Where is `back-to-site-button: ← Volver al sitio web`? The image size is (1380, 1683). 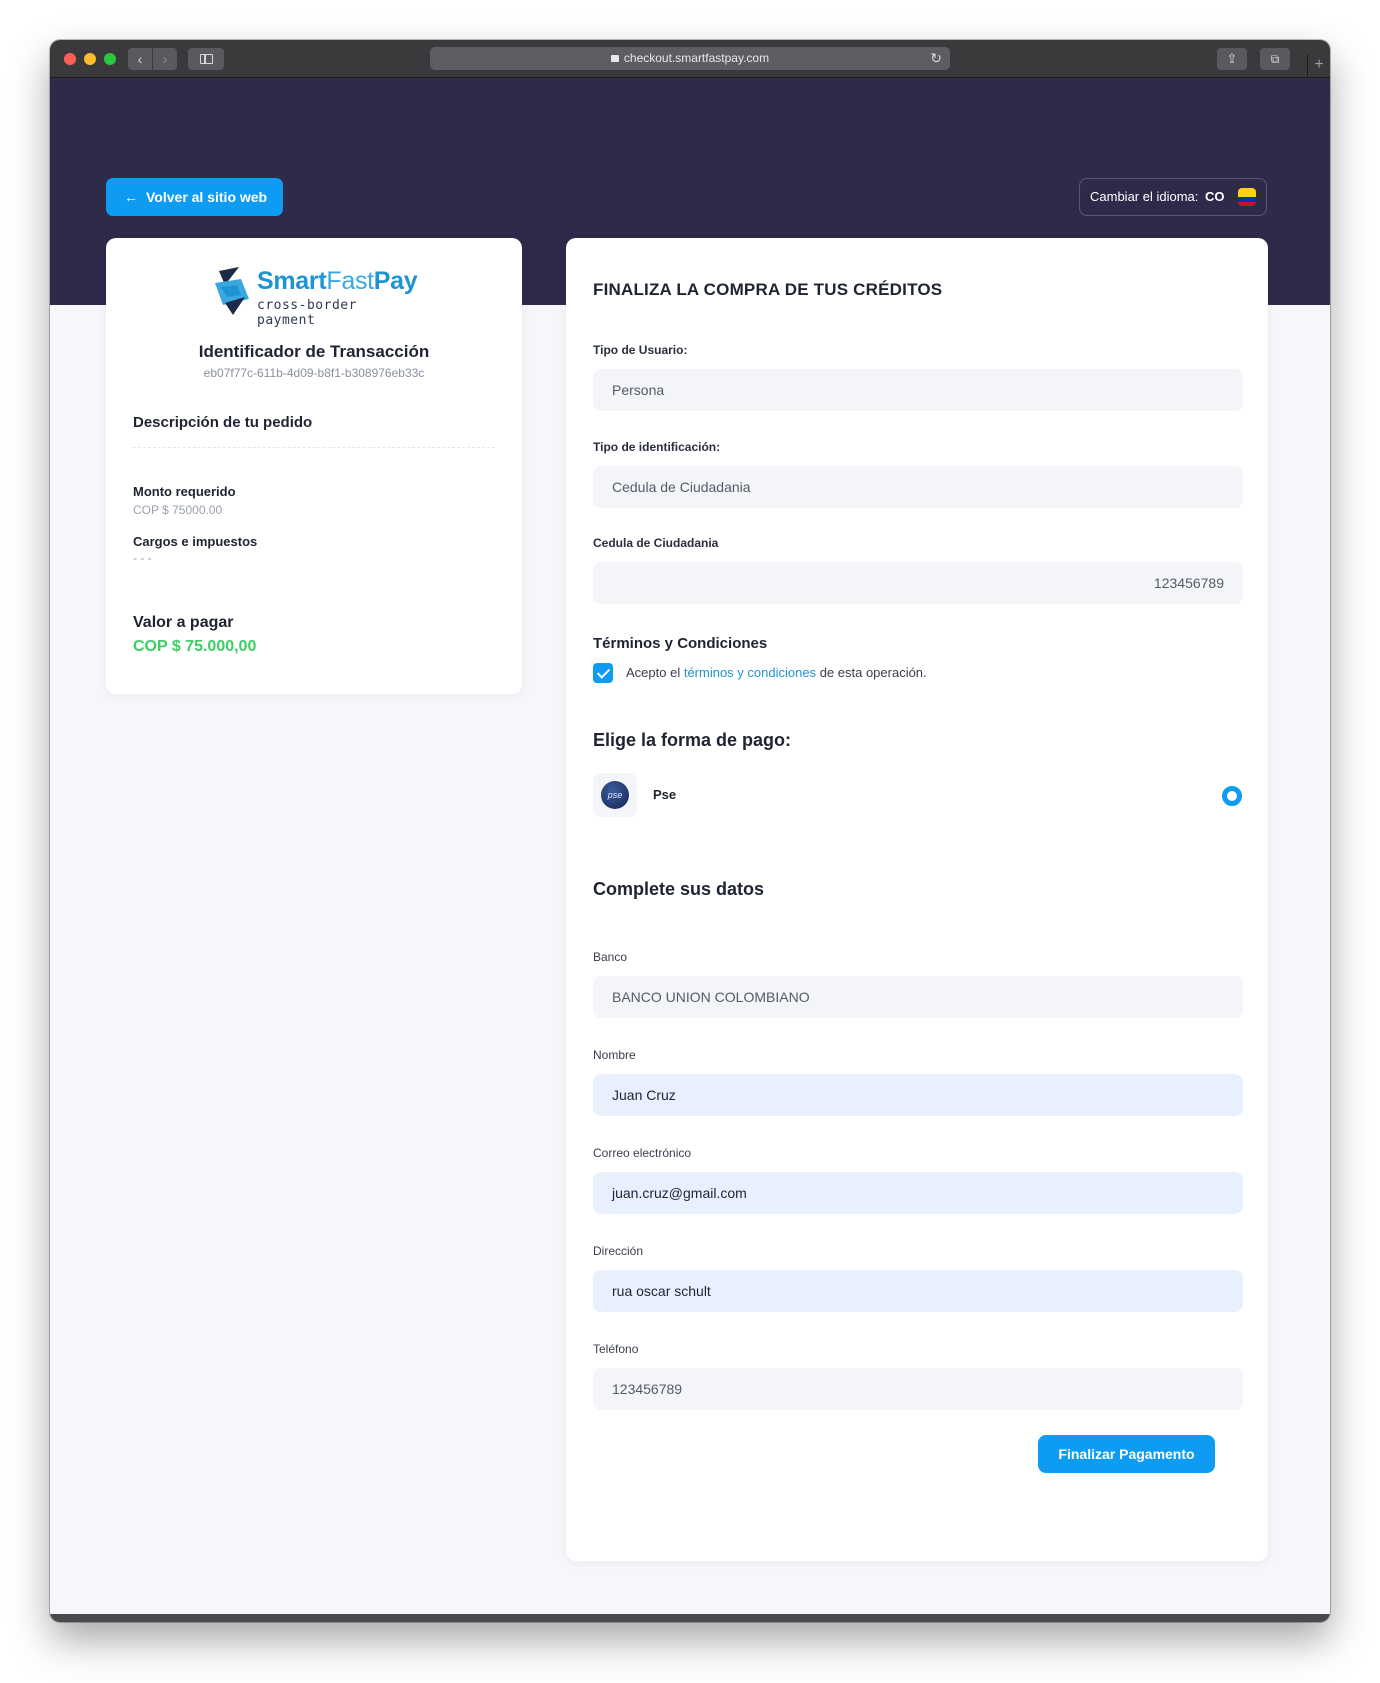
back-to-site-button: ← Volver al sitio web is located at coordinates (194, 197).